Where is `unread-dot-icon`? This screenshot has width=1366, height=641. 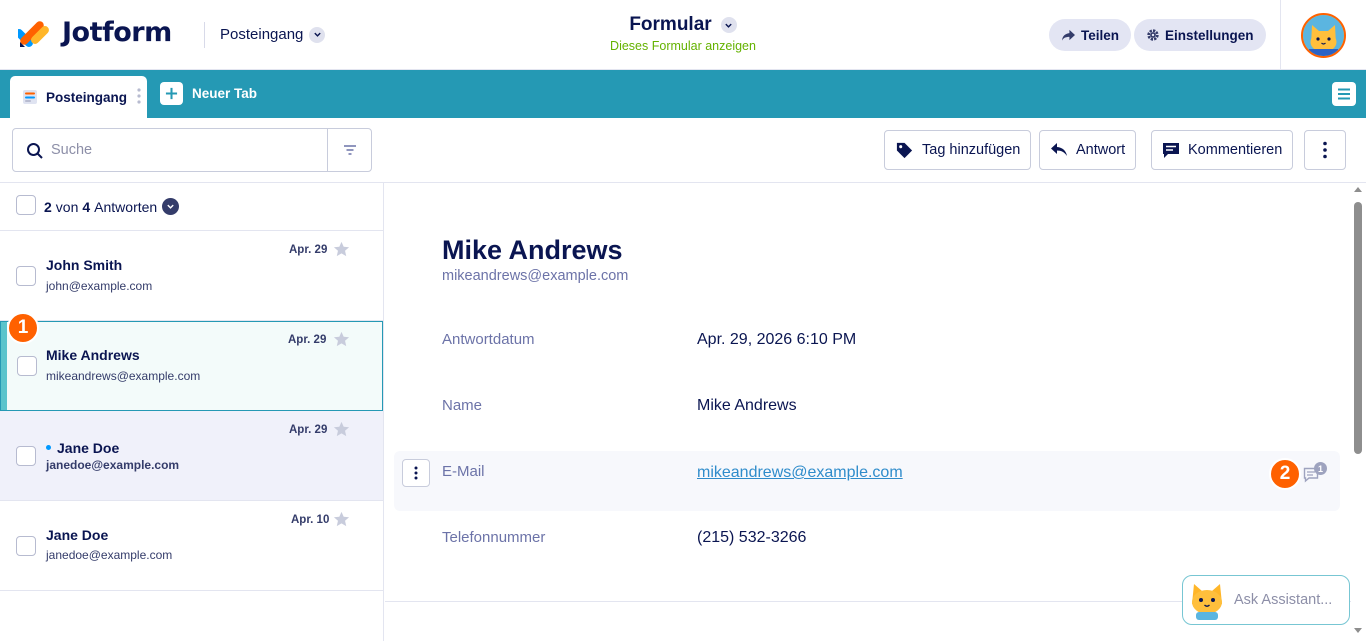
unread-dot-icon is located at coordinates (48, 447).